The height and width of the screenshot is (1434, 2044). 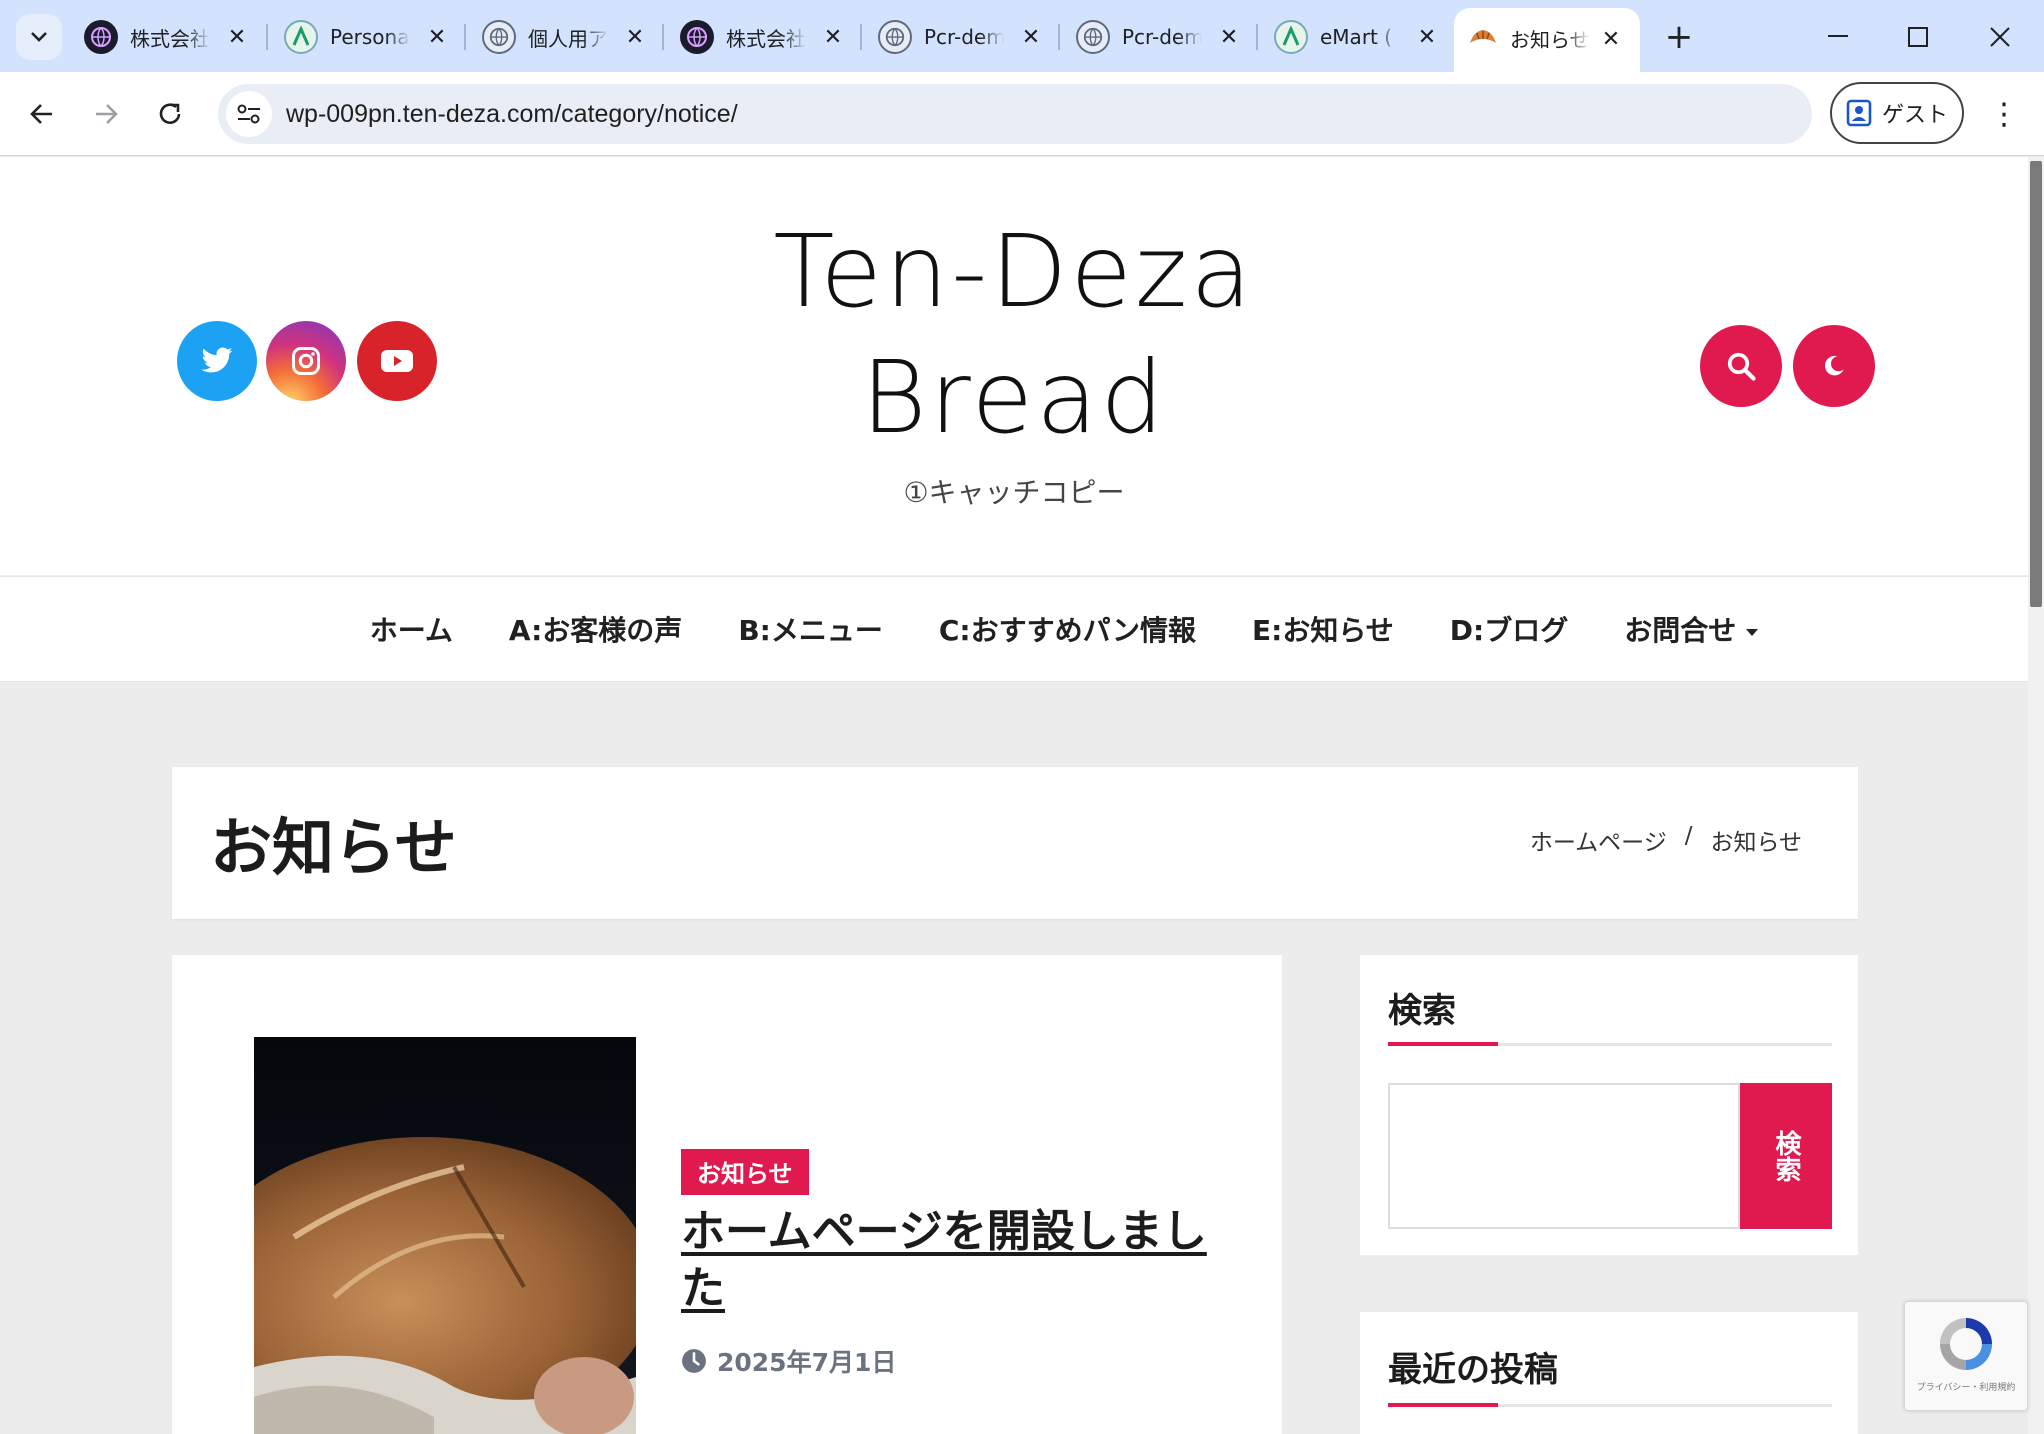 I want to click on tab-title: Personal, so click(x=370, y=37).